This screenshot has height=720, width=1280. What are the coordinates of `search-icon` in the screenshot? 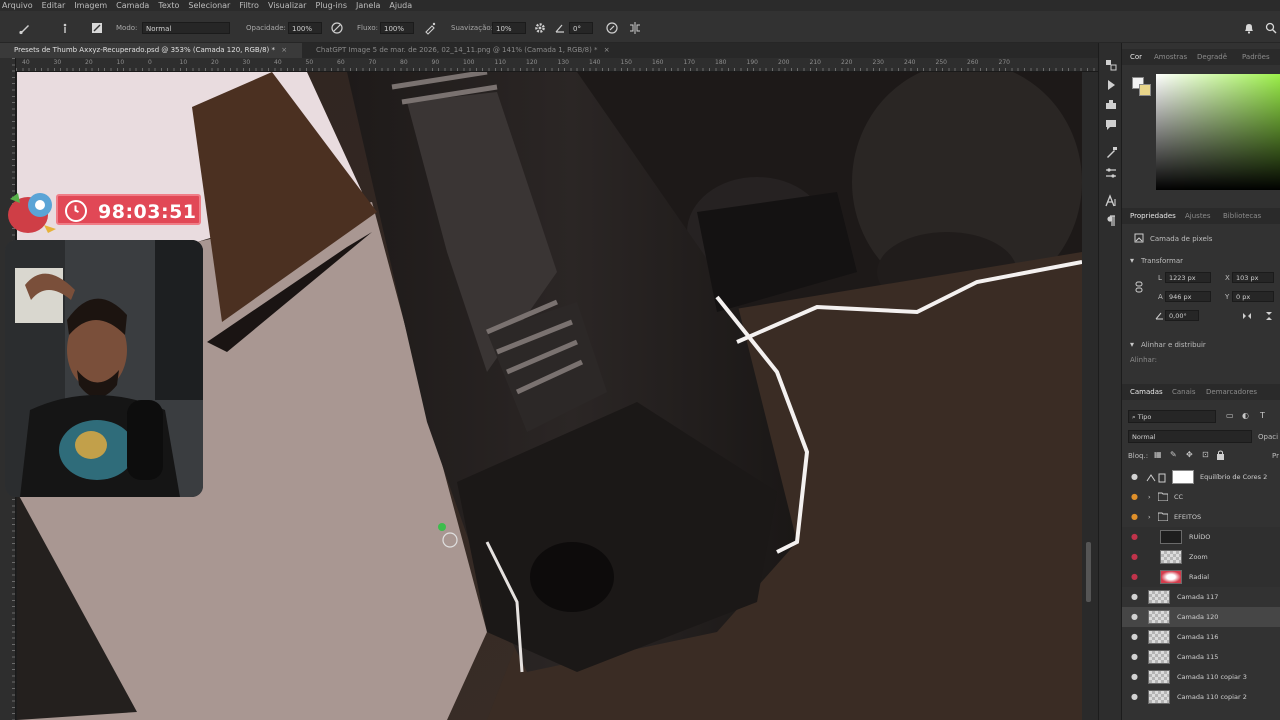 It's located at (1271, 28).